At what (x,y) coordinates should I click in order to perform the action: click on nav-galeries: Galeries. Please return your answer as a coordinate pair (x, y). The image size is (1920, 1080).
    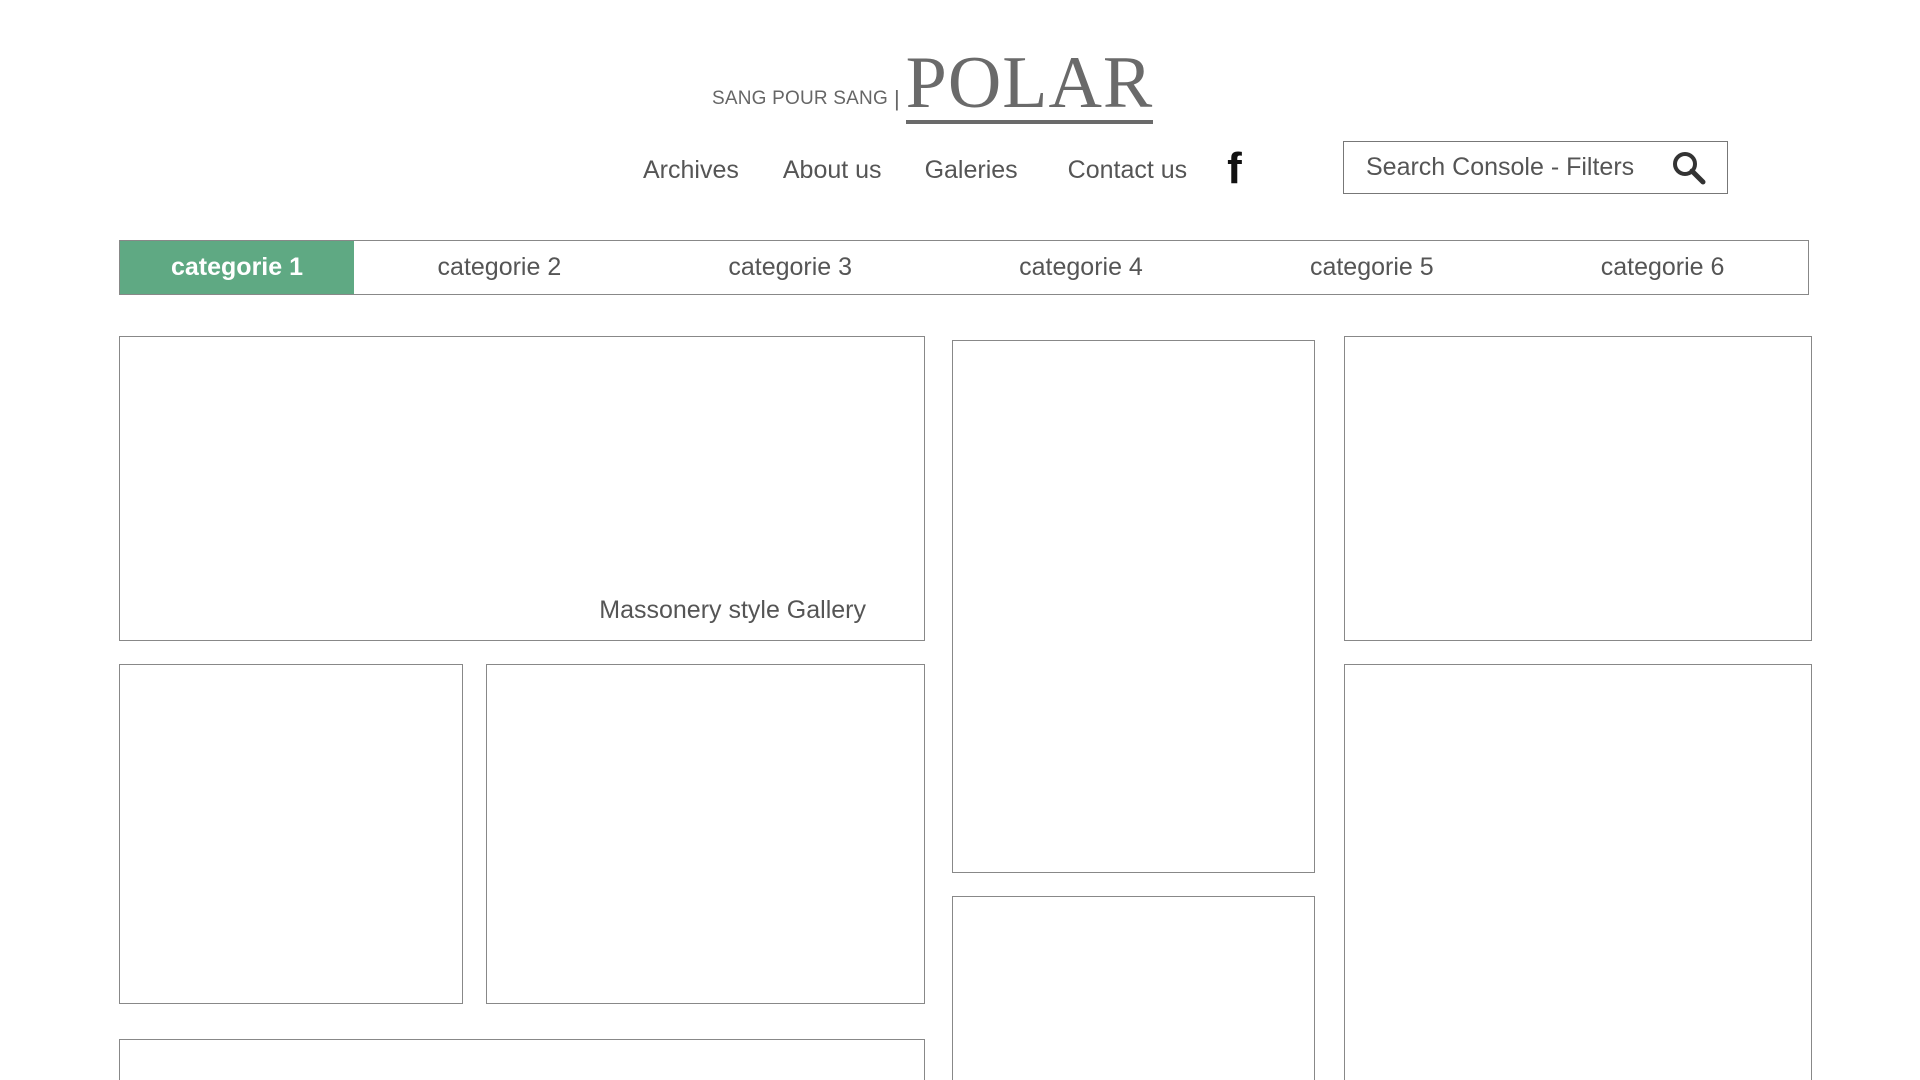
    Looking at the image, I should click on (971, 170).